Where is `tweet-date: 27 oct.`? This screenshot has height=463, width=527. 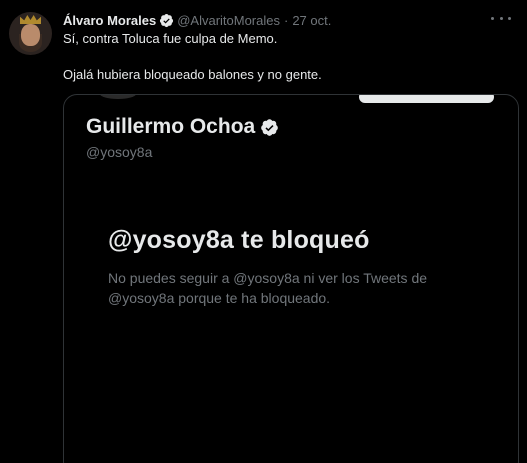
tweet-date: 27 oct. is located at coordinates (311, 20).